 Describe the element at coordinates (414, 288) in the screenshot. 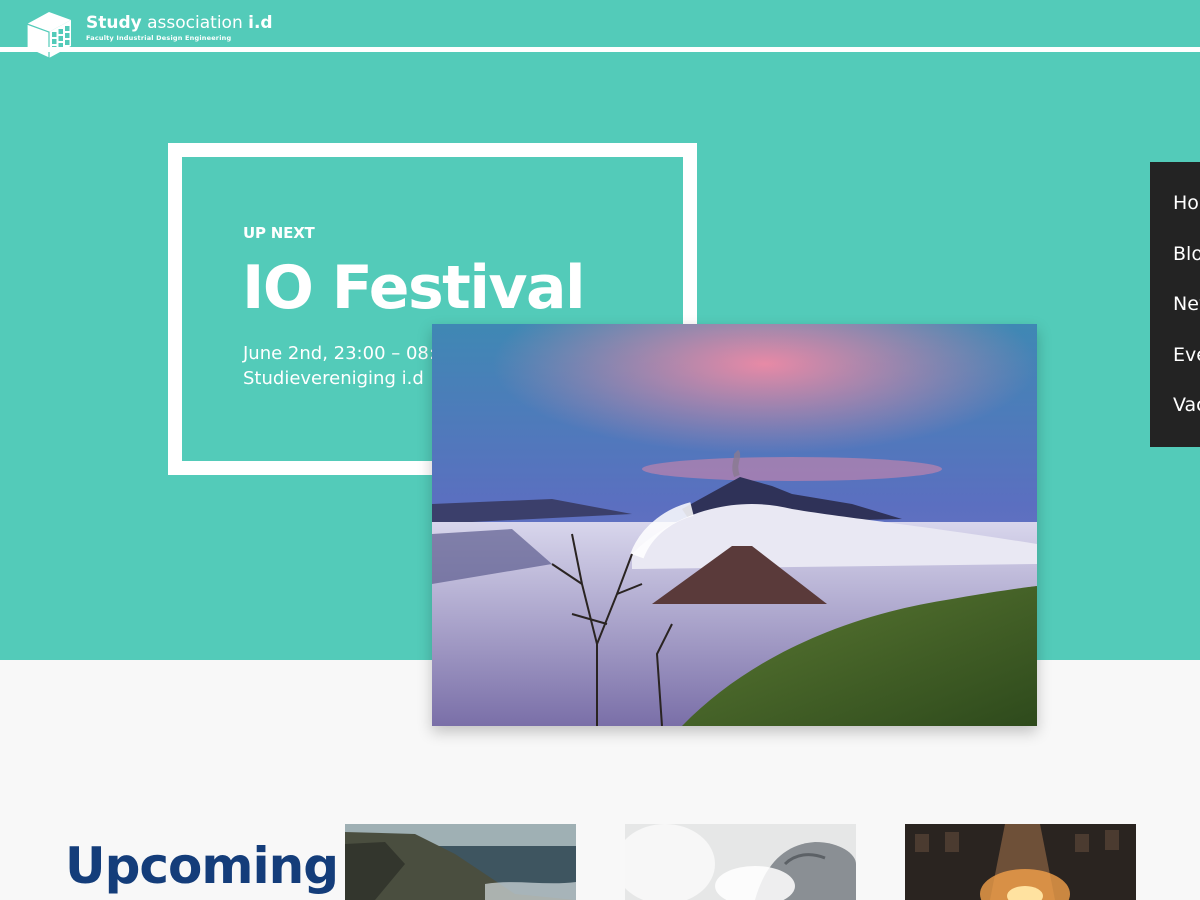

I see `up-next-title: IO Festival` at that location.